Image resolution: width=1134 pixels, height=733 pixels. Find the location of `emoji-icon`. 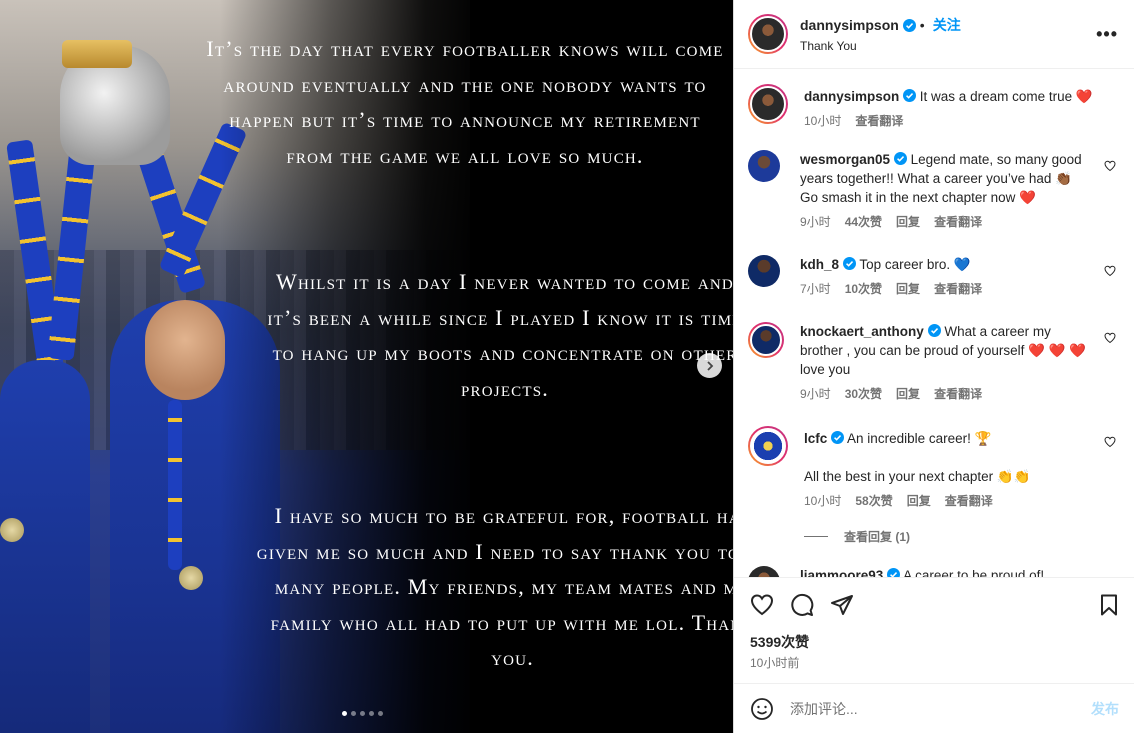

emoji-icon is located at coordinates (762, 709).